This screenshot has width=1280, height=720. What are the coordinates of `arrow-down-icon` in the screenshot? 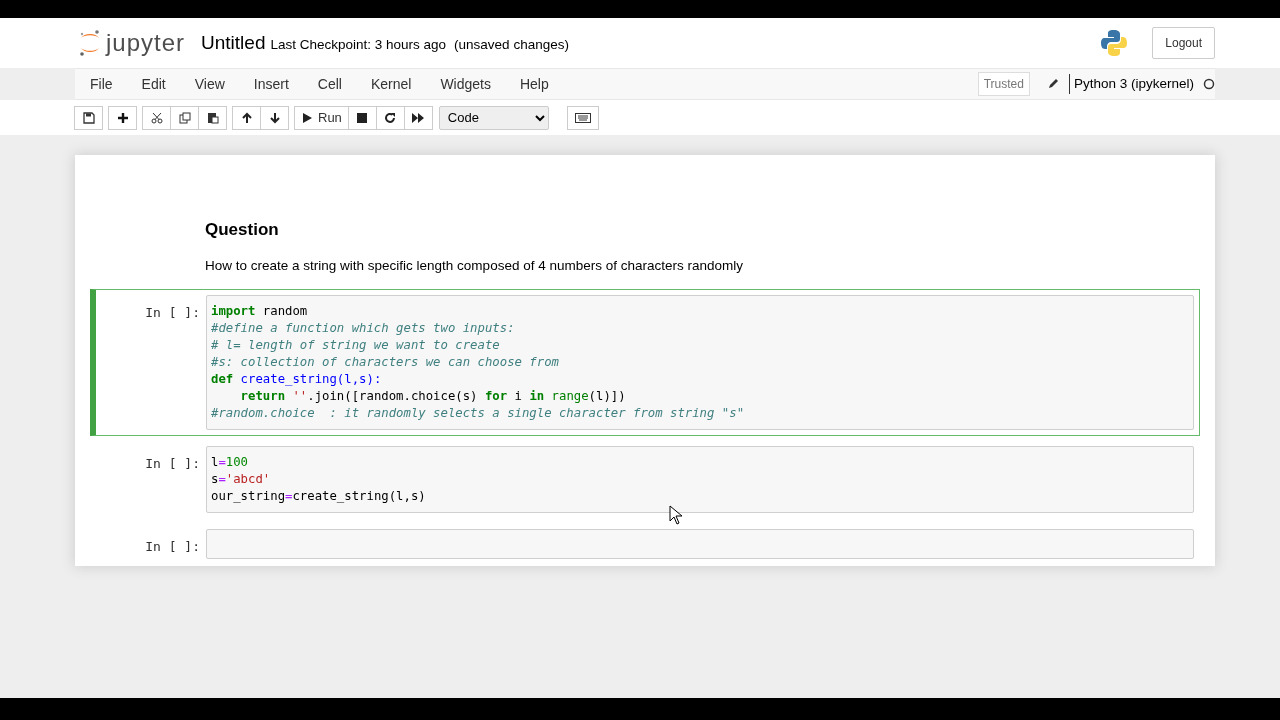 It's located at (274, 117).